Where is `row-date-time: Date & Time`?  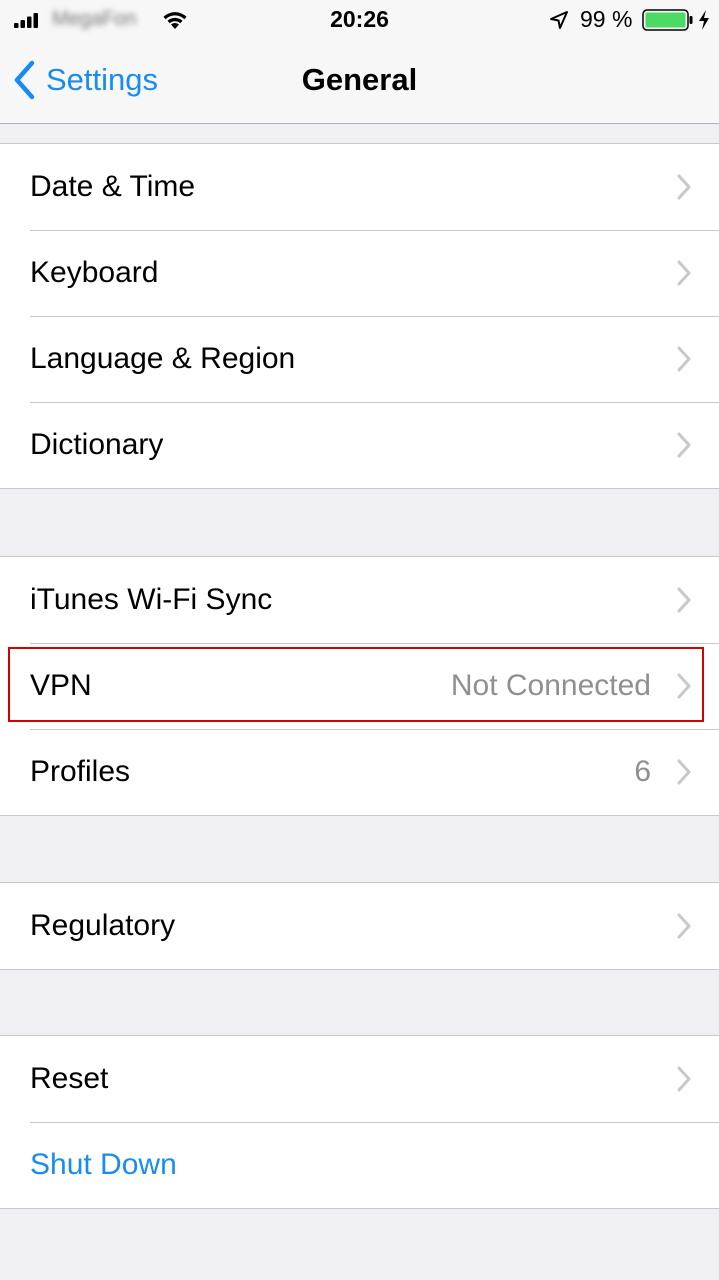
row-date-time: Date & Time is located at coordinates (359, 187).